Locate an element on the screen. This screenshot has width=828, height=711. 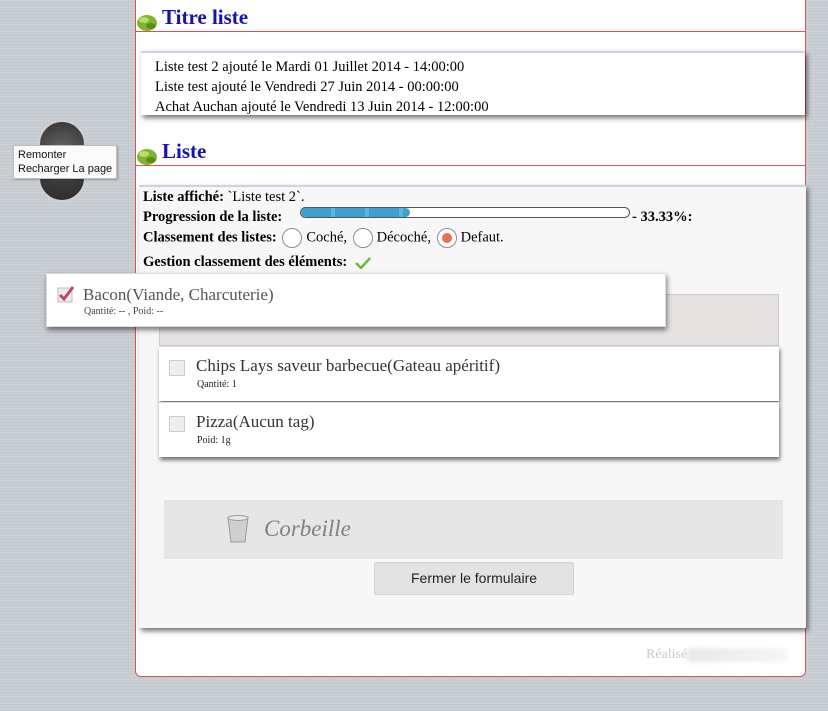
element-sort-line: Gestion classement des éléments: is located at coordinates (257, 262).